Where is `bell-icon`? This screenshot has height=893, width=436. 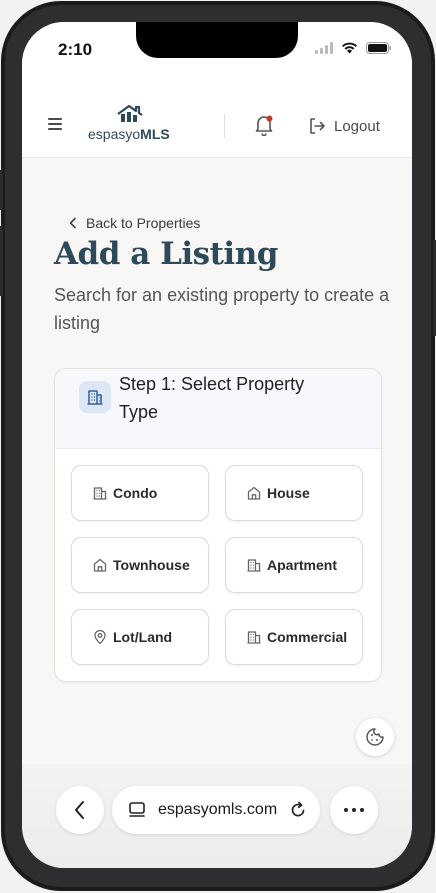
bell-icon is located at coordinates (264, 126).